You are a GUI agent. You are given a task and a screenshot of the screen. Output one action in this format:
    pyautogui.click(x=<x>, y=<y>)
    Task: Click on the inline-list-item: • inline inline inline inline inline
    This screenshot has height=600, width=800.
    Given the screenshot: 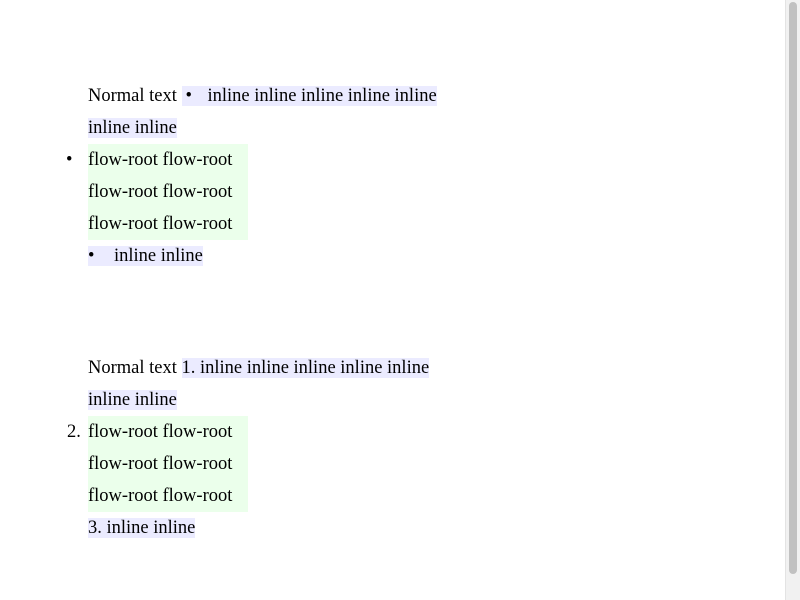 What is the action you would take?
    pyautogui.click(x=309, y=96)
    